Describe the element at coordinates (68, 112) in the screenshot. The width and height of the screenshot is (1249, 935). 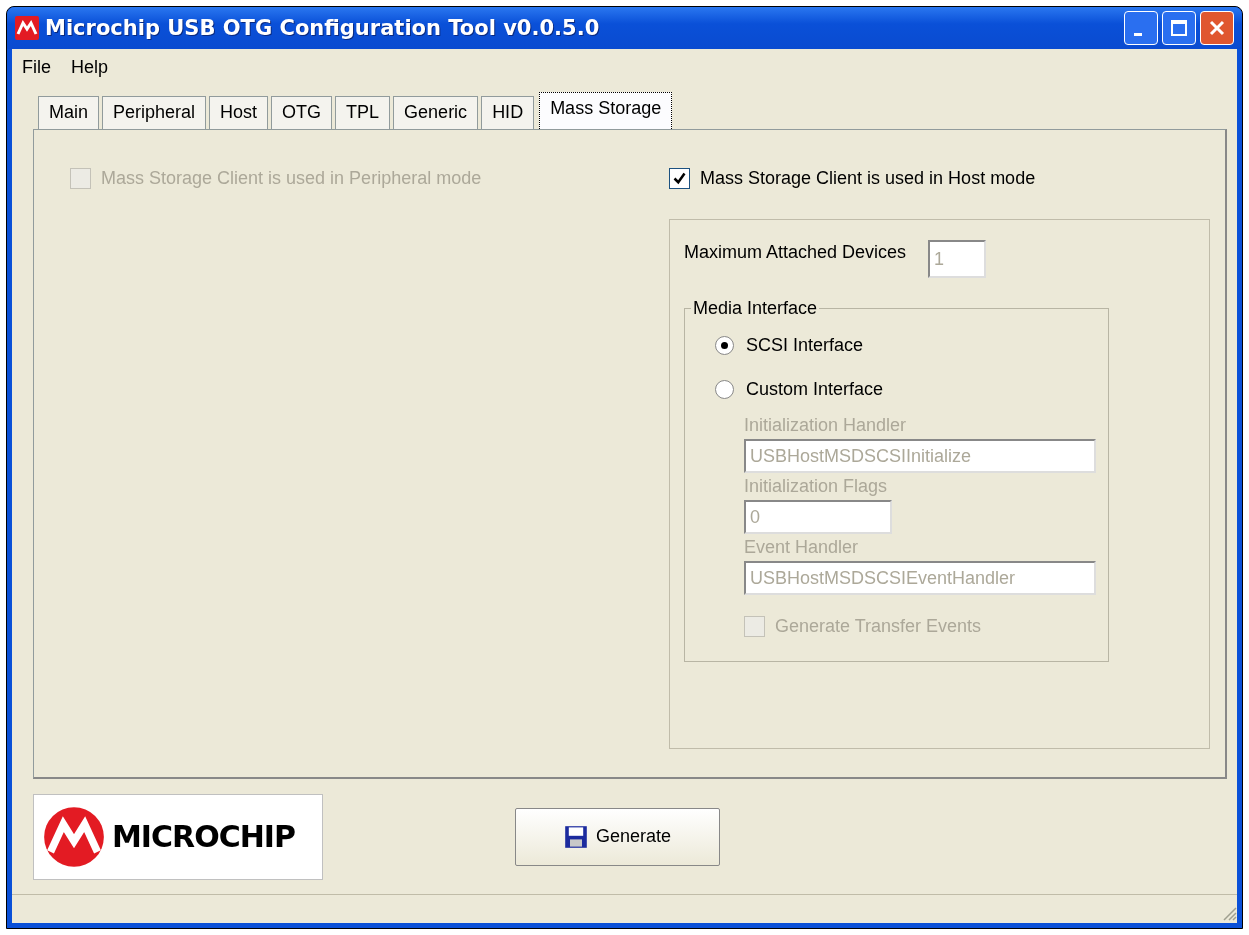
I see `tab: Main` at that location.